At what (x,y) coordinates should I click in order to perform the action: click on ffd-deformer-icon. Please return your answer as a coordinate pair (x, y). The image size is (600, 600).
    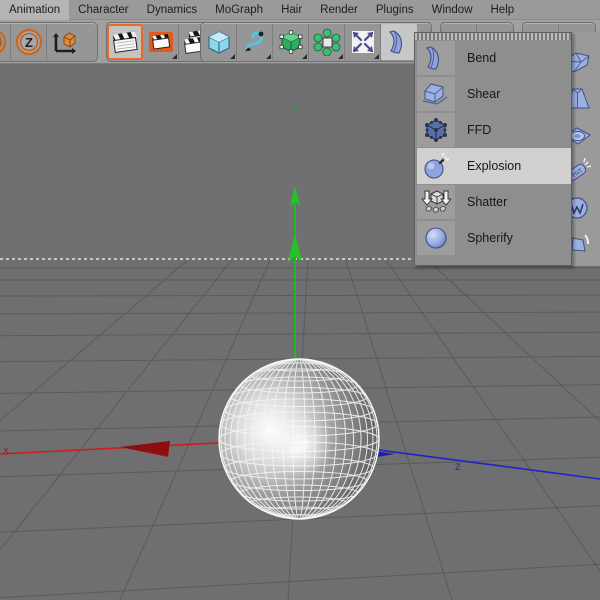
    Looking at the image, I should click on (436, 130).